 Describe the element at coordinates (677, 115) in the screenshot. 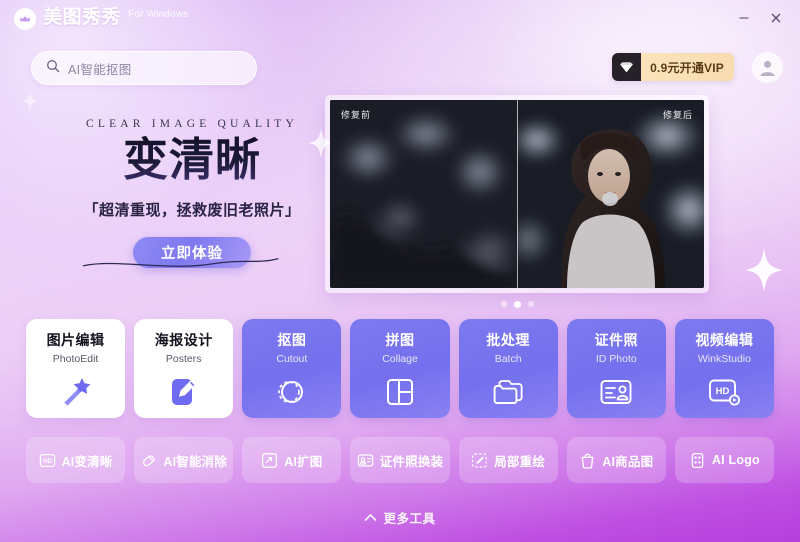

I see `banner-label-after: 修复后` at that location.